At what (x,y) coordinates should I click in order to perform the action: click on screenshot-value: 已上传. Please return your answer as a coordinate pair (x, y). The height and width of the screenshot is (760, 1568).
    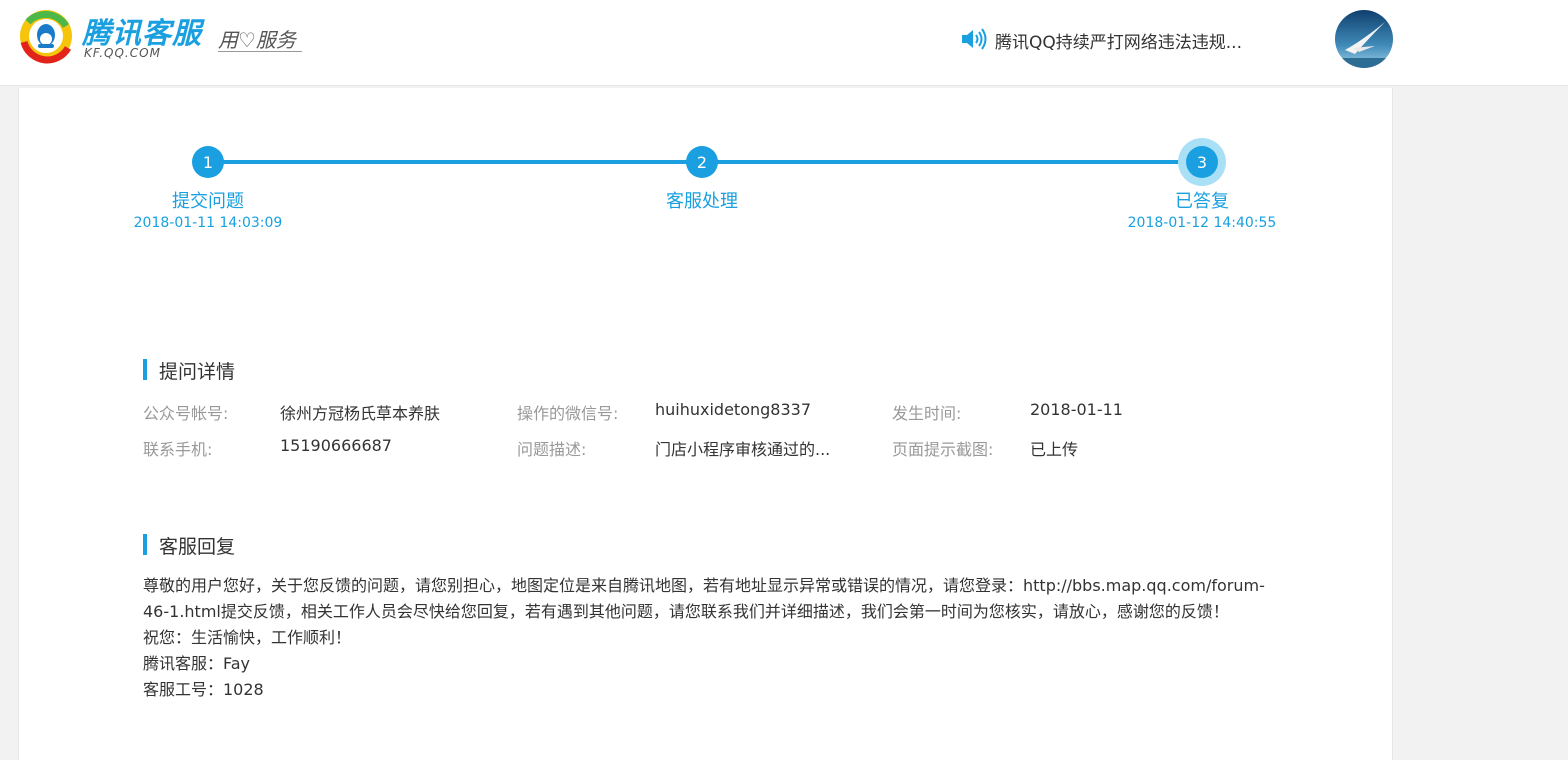
    Looking at the image, I should click on (1054, 448).